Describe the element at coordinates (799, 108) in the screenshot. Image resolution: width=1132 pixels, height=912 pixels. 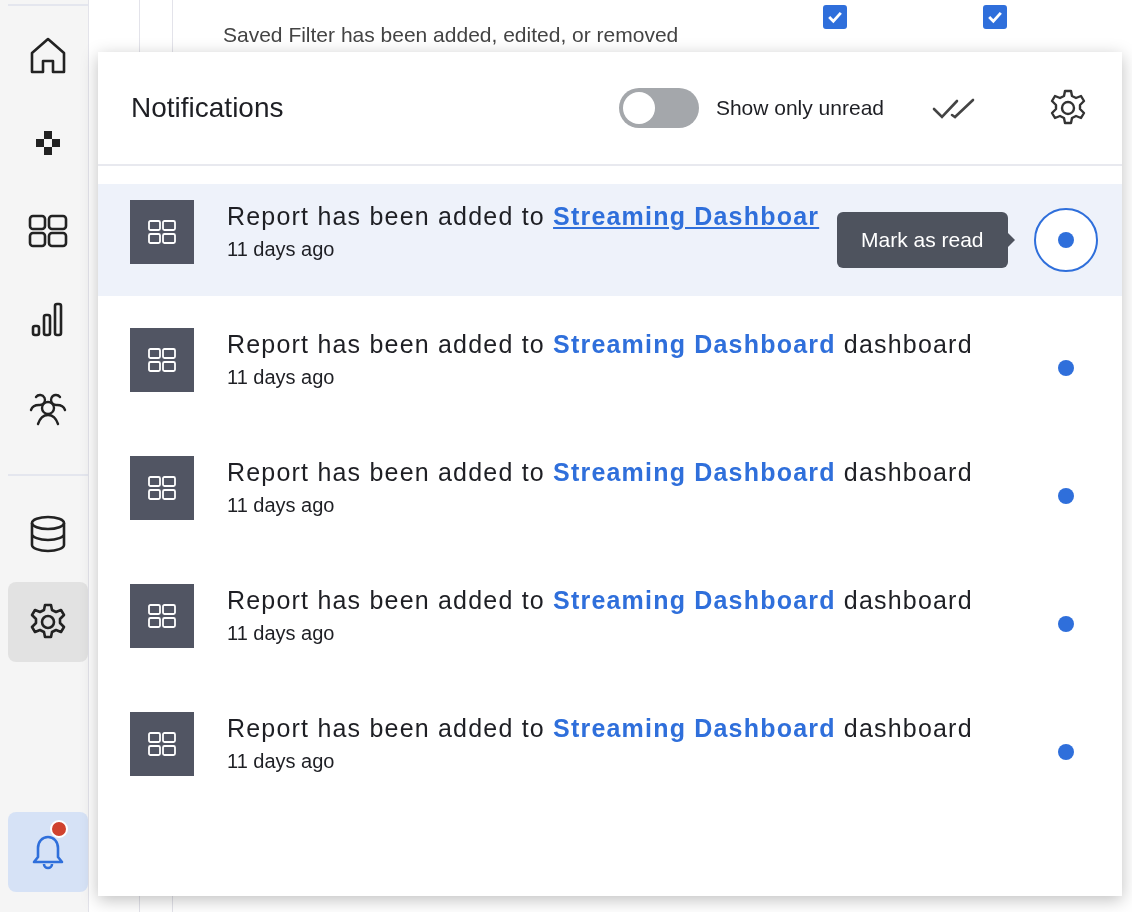
I see `toggle-label: Show only unread` at that location.